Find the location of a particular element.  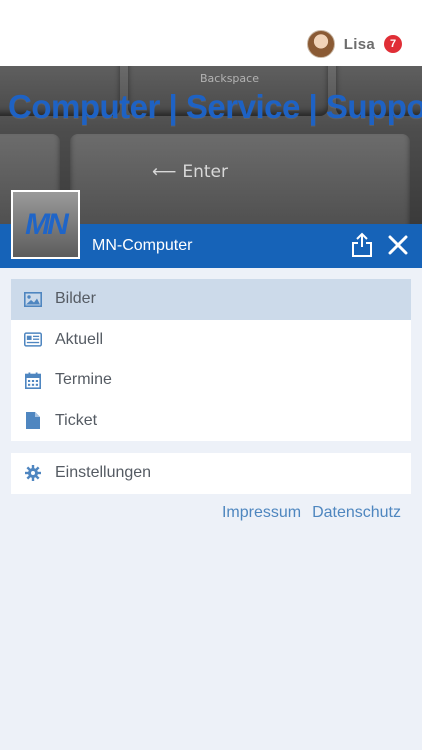

newspaper-icon is located at coordinates (33, 340).